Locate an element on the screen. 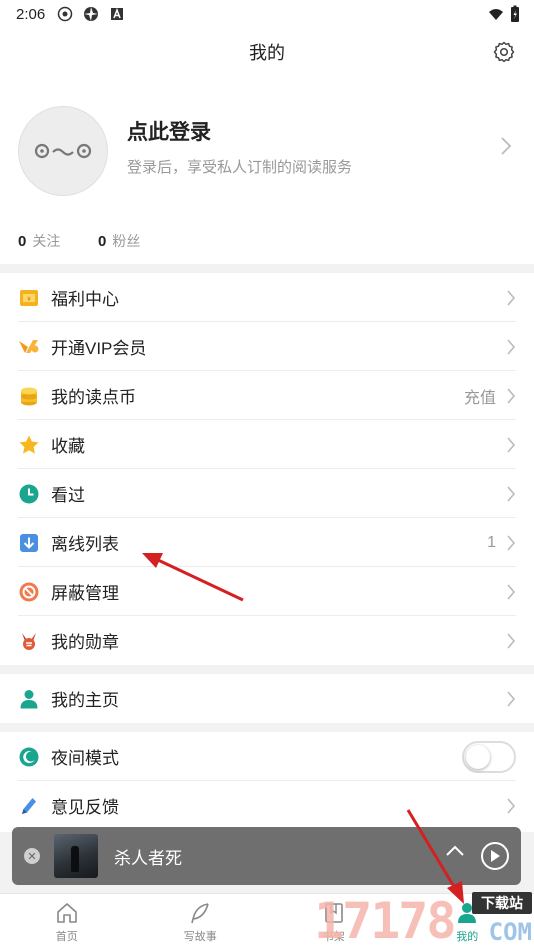 The height and width of the screenshot is (950, 534). tab-label: 首页 is located at coordinates (66, 936).